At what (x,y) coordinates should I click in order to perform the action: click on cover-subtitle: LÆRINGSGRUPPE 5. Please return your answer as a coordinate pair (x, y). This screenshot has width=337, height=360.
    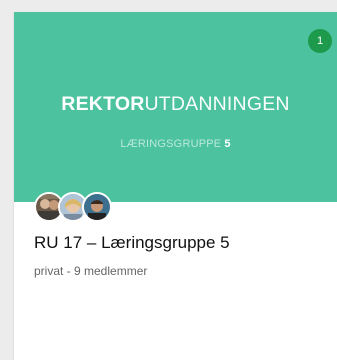
    Looking at the image, I should click on (175, 144).